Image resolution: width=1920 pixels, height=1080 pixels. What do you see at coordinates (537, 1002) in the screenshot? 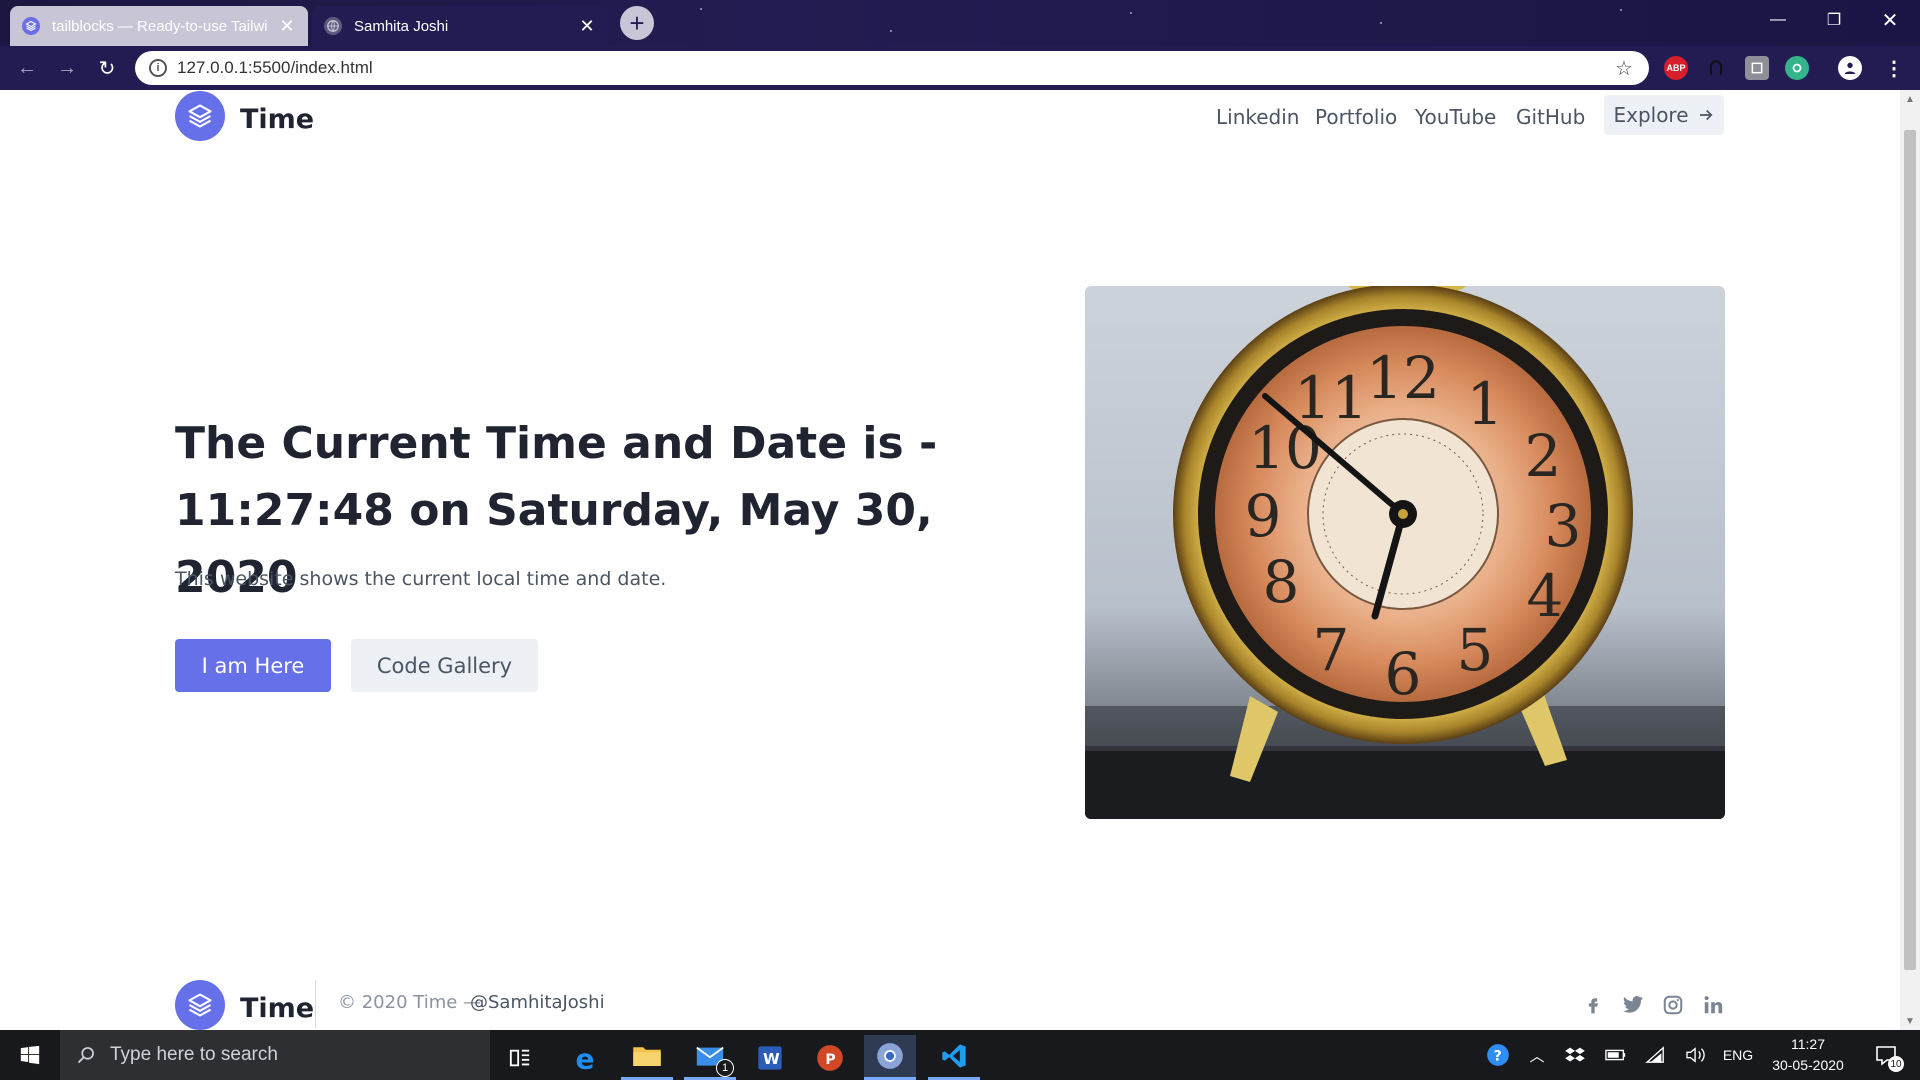
I see `footer-handle-link: @SamhitaJoshi` at bounding box center [537, 1002].